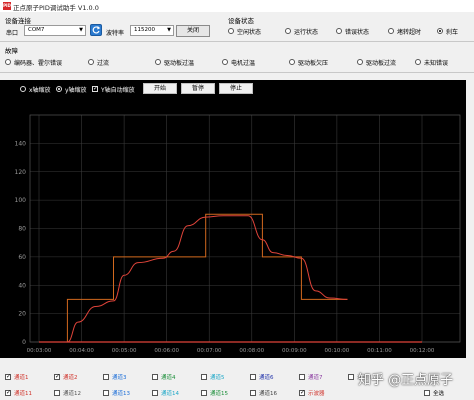  I want to click on y-tick-label: 80, so click(22, 229).